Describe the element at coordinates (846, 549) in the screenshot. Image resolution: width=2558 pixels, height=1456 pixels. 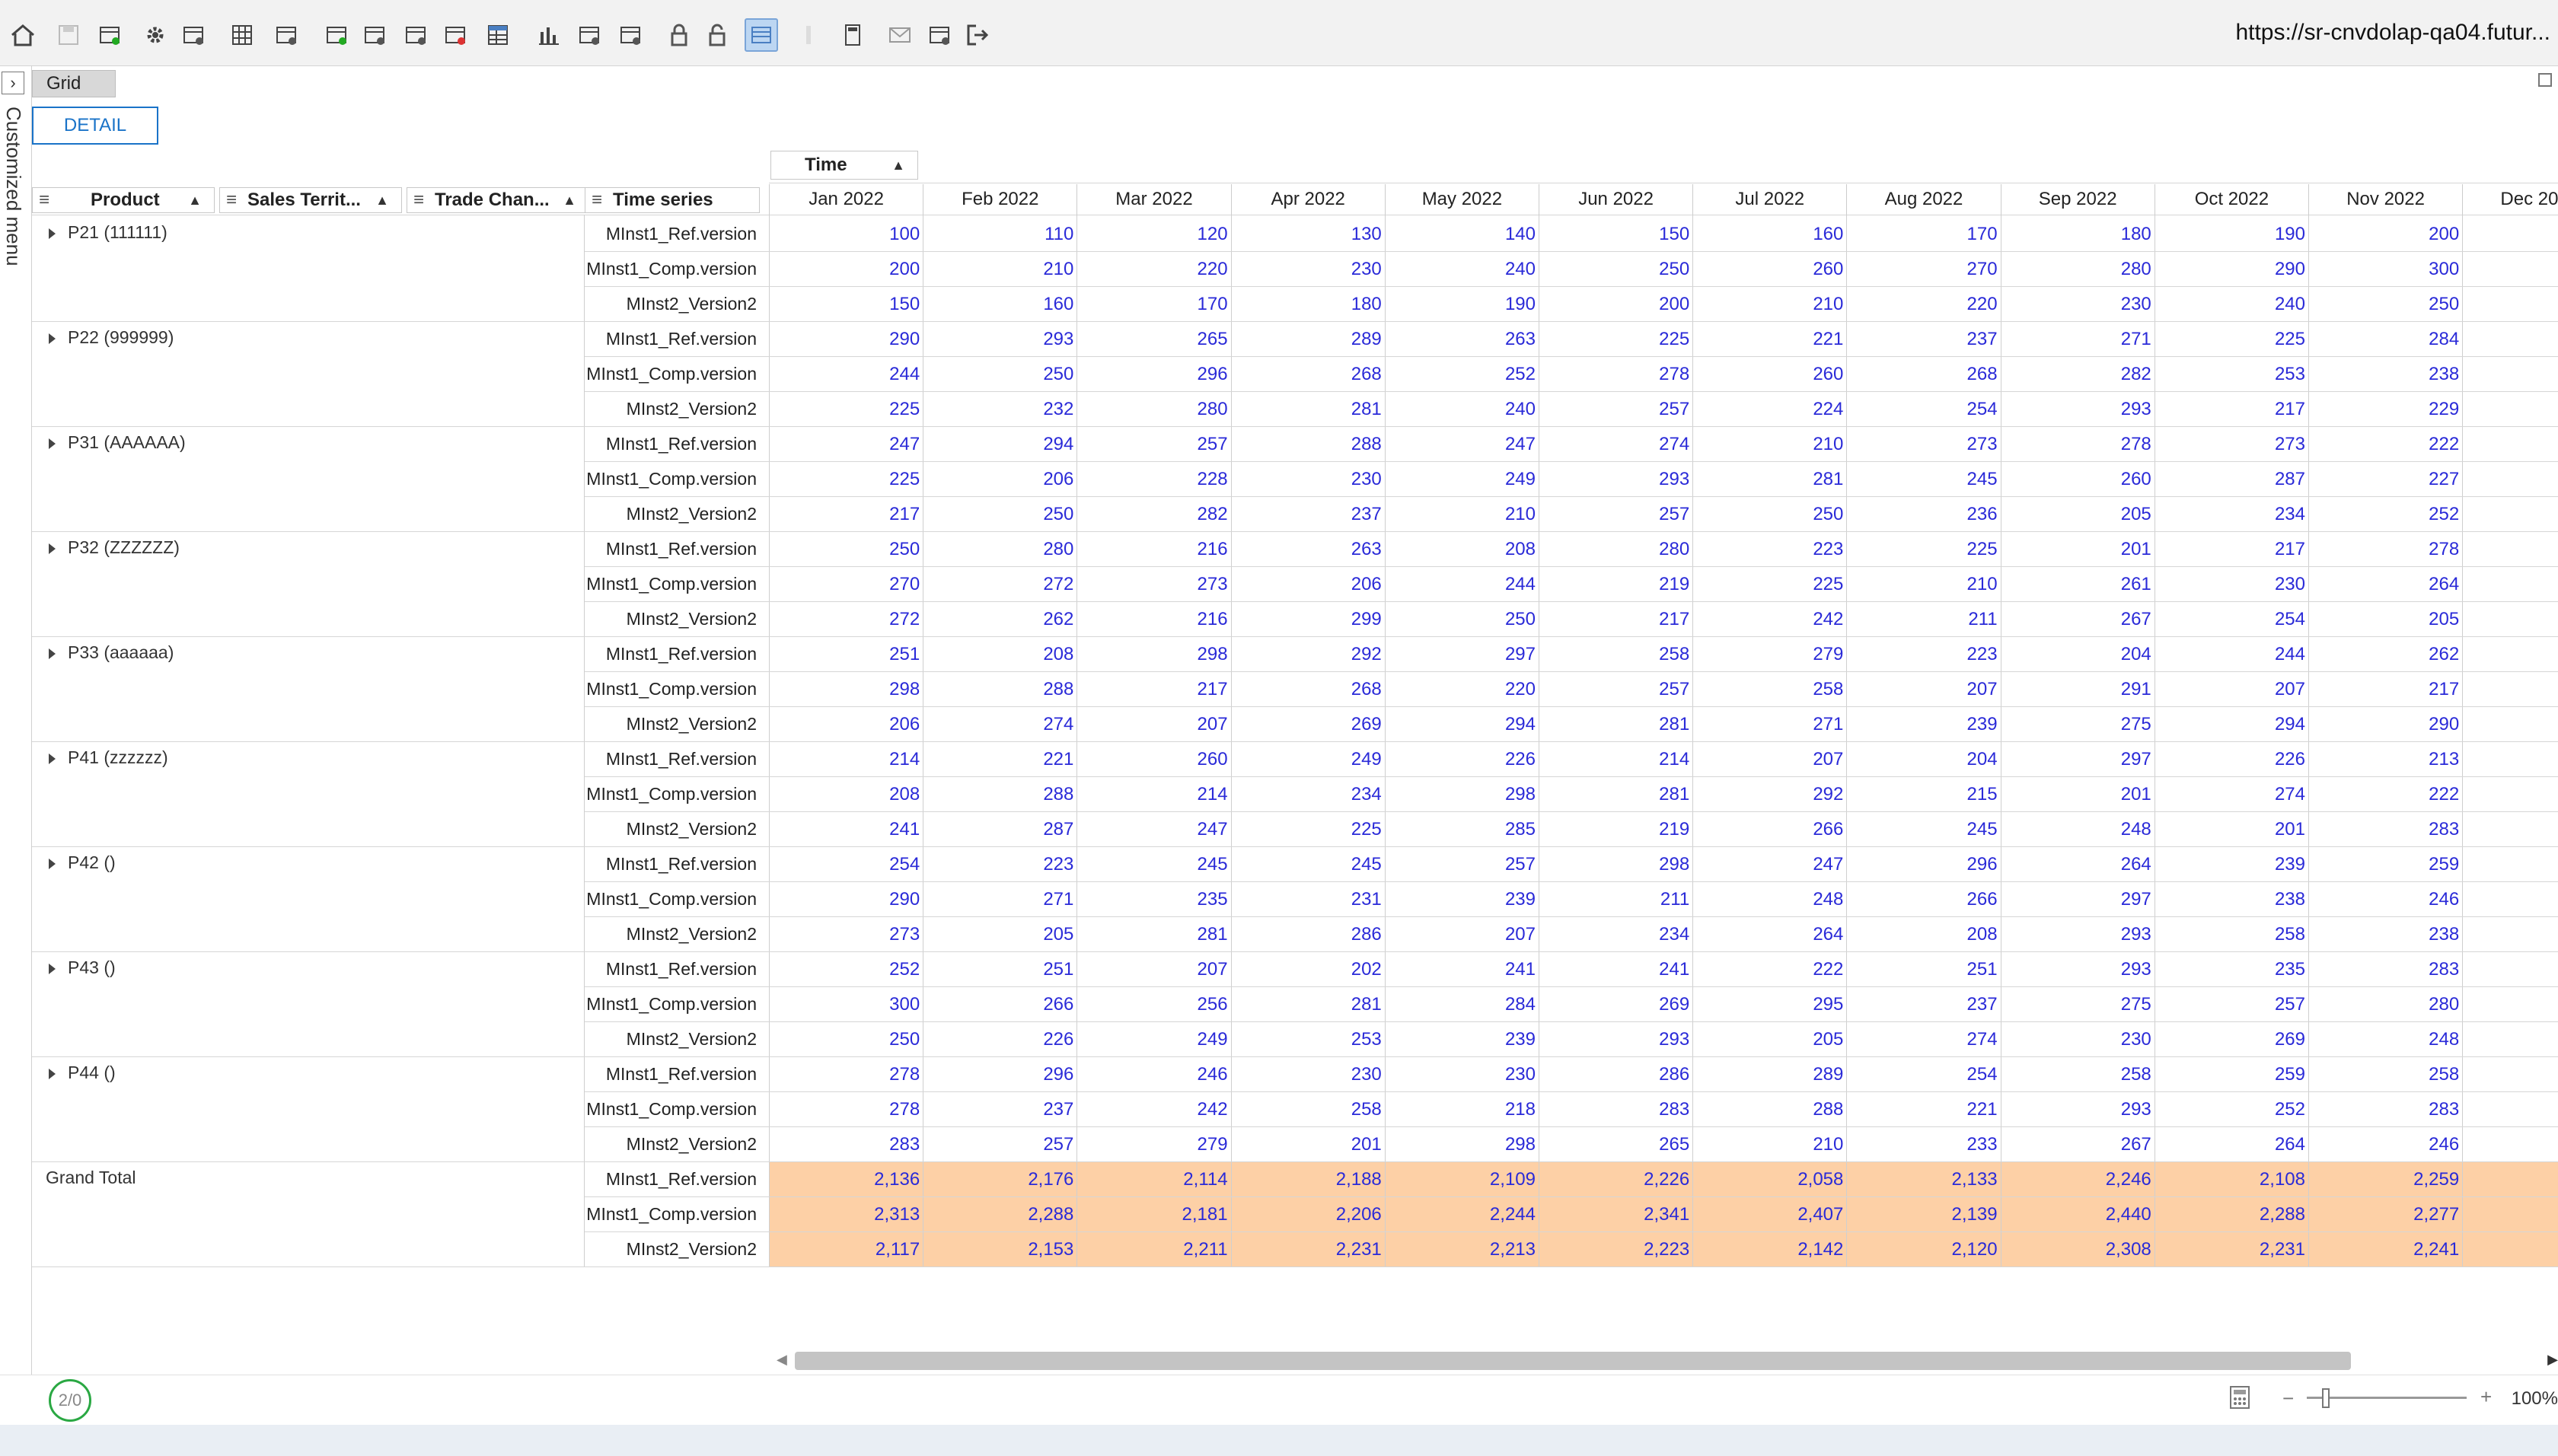
I see `data-cell: 250` at that location.